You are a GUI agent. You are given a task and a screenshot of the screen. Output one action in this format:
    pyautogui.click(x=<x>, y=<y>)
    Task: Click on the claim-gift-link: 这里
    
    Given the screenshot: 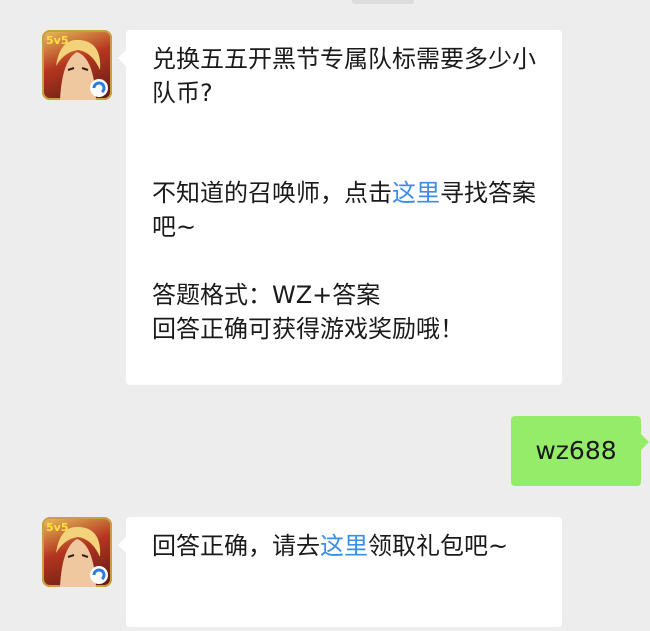 What is the action you would take?
    pyautogui.click(x=344, y=546)
    